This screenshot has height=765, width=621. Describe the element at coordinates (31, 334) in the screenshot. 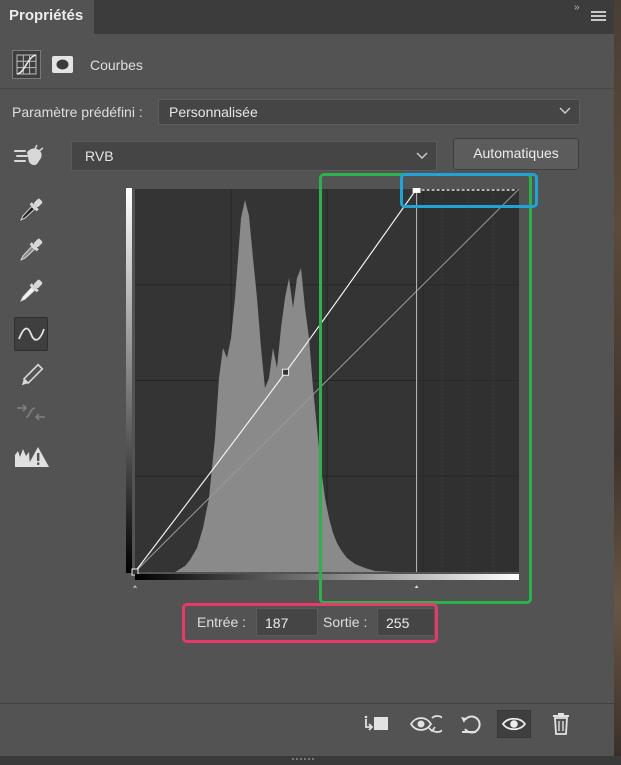

I see `edit-points-curve-icon` at that location.